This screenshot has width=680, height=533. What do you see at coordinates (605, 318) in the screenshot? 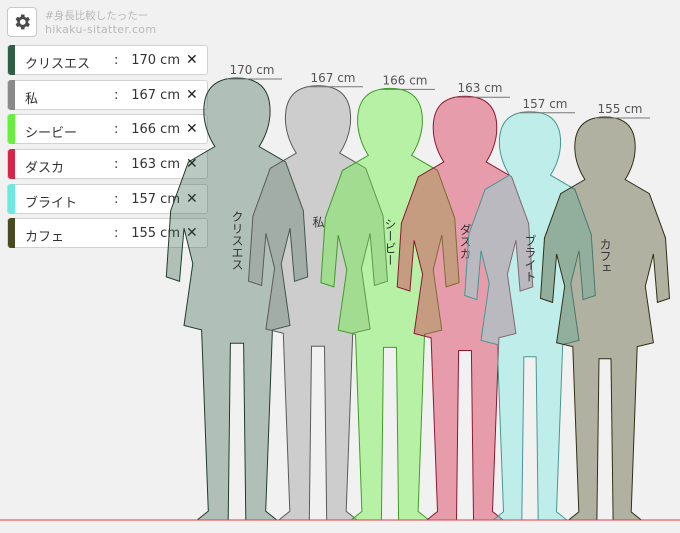
I see `figure-silhouette` at bounding box center [605, 318].